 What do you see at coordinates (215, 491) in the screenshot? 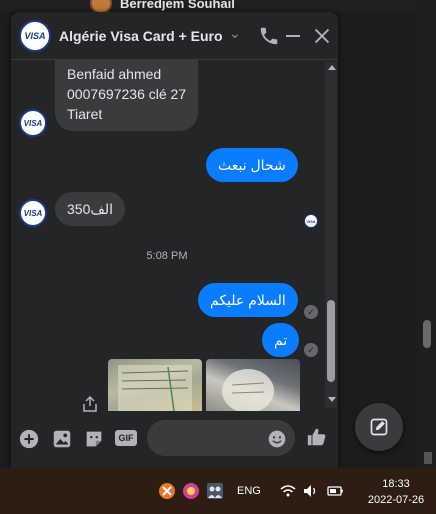
I see `people-app-icon` at bounding box center [215, 491].